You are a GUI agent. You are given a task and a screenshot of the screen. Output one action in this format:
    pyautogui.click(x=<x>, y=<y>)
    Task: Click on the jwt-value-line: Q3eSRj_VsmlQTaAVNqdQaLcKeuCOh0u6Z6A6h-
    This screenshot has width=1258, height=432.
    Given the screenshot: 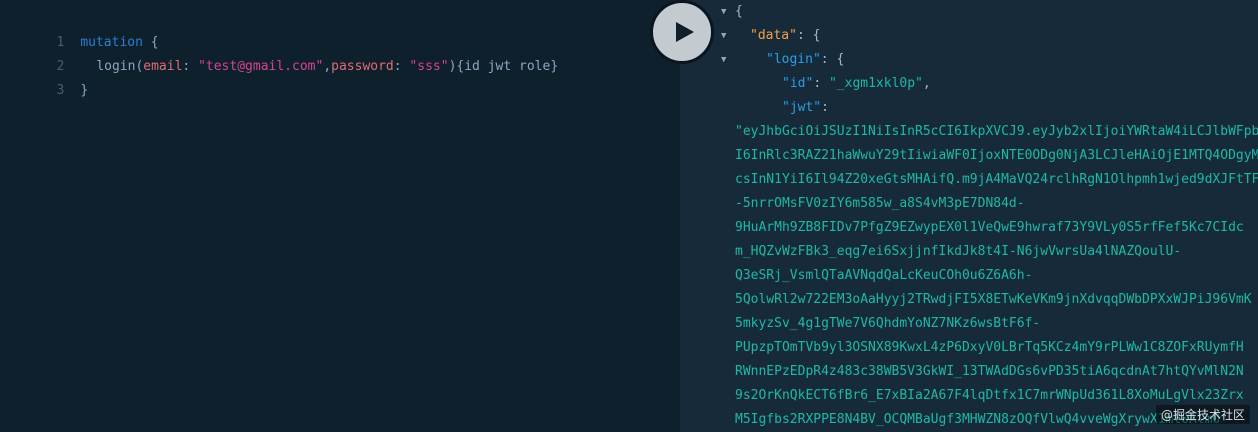 What is the action you would take?
    pyautogui.click(x=884, y=275)
    